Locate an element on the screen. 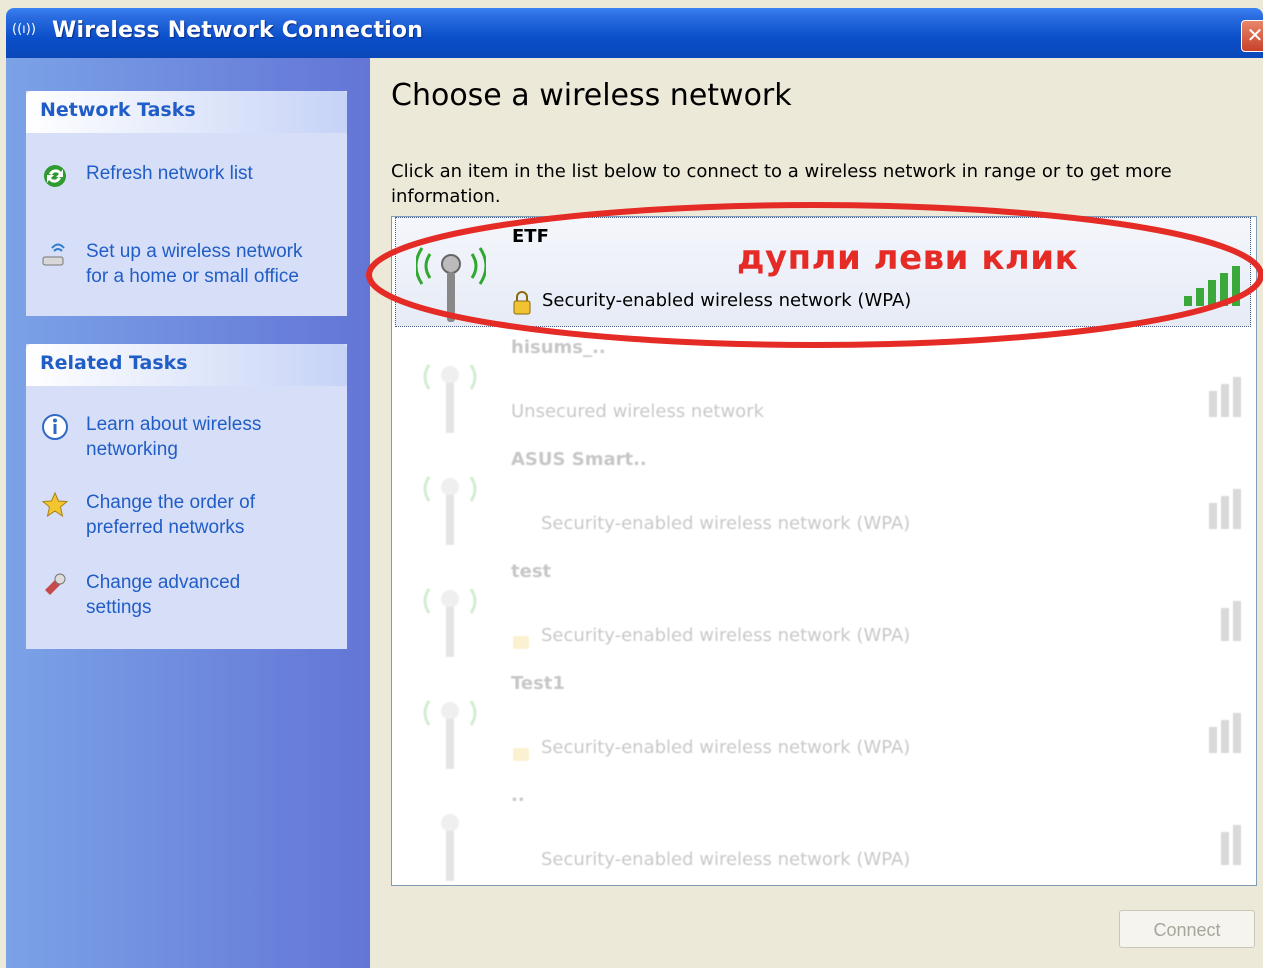  change-advanced-settings-link: Change advanced settings is located at coordinates (190, 597).